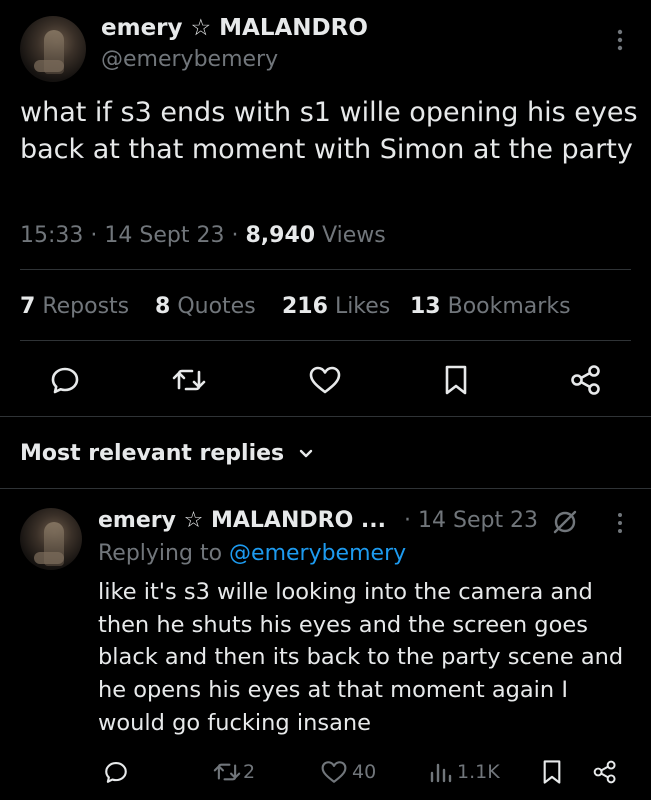  I want to click on reply-reply-icon, so click(116, 772).